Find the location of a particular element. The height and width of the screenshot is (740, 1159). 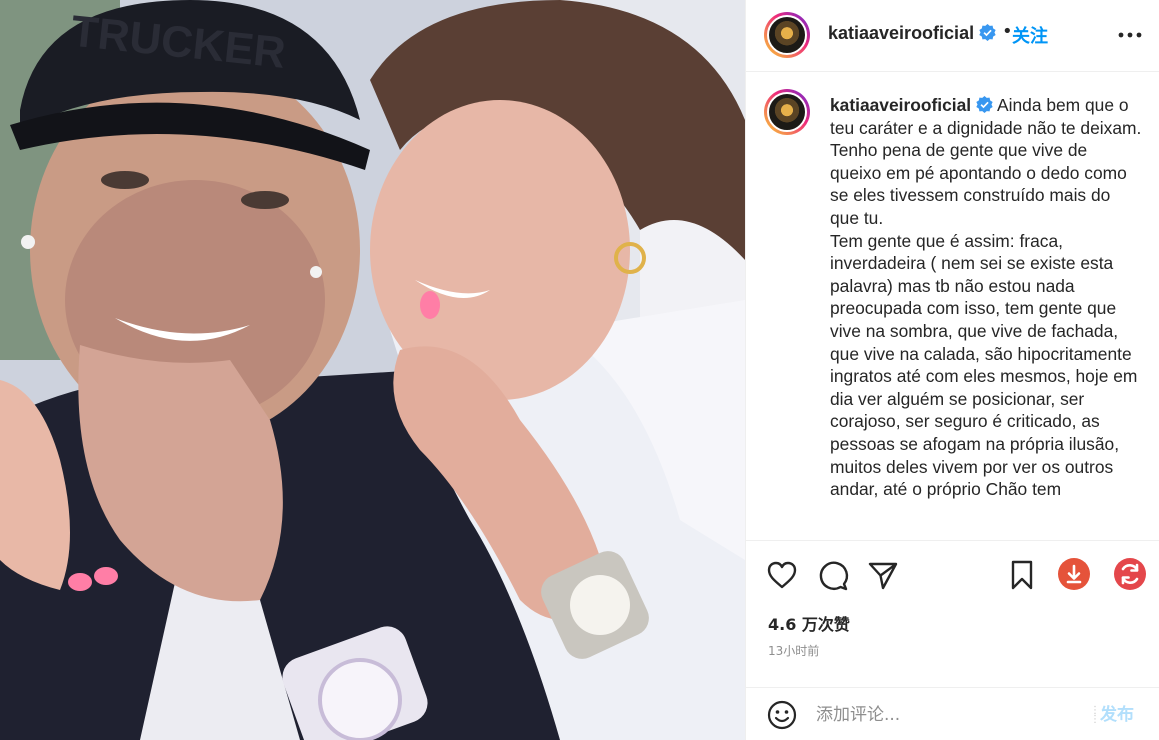

heart-icon is located at coordinates (782, 575).